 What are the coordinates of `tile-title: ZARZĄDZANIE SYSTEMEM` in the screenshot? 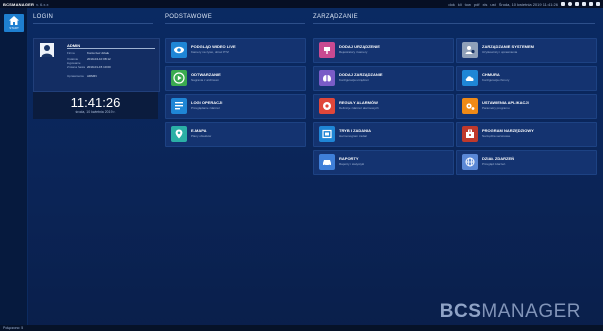 It's located at (508, 46).